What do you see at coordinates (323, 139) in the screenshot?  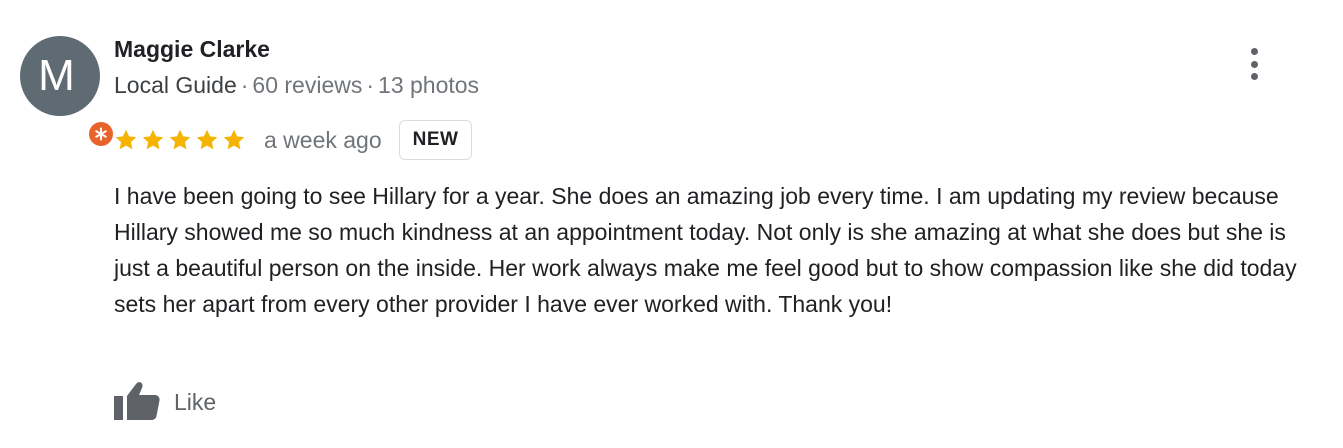 I see `review-time: a week ago` at bounding box center [323, 139].